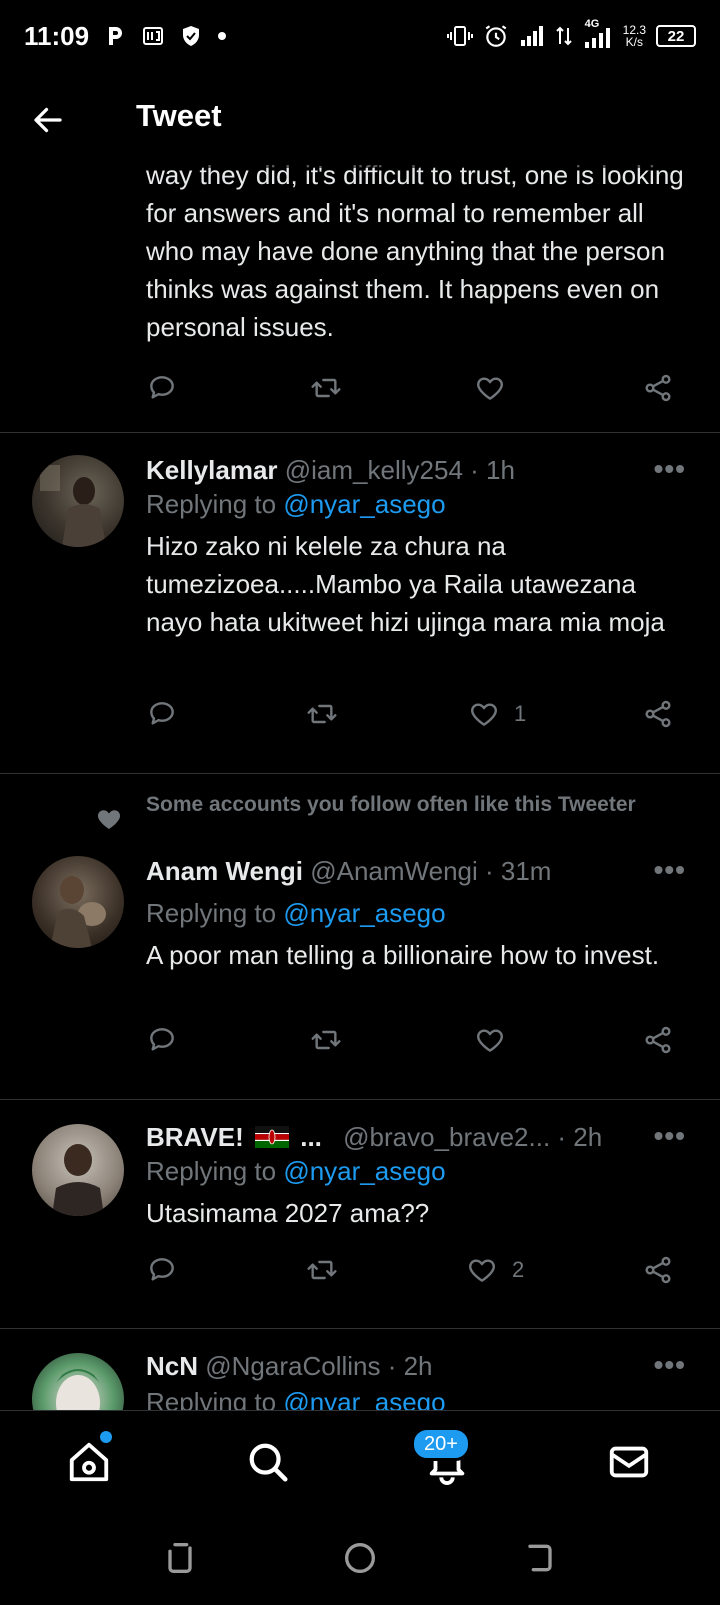  I want to click on tweet-text: Utasimama 2027 ama??, so click(288, 1213).